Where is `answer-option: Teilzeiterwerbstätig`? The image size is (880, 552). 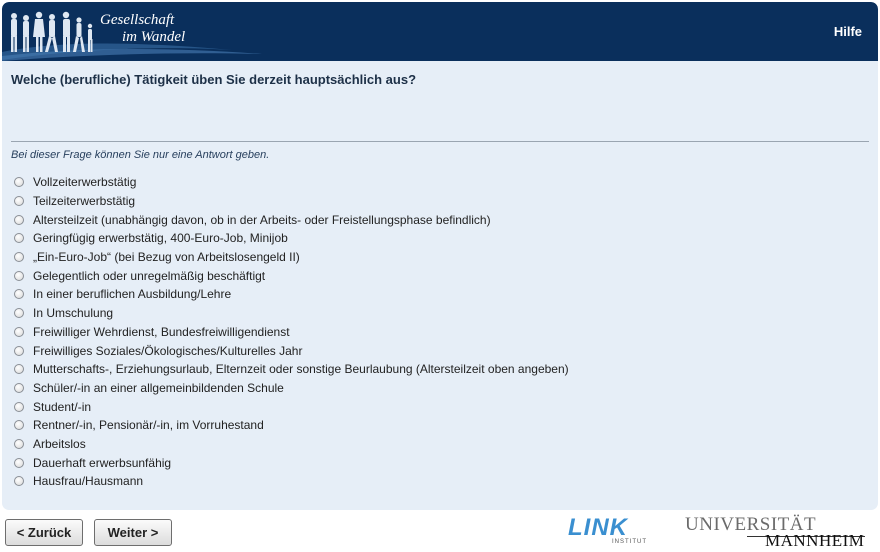
answer-option: Teilzeiterwerbstätig is located at coordinates (291, 201).